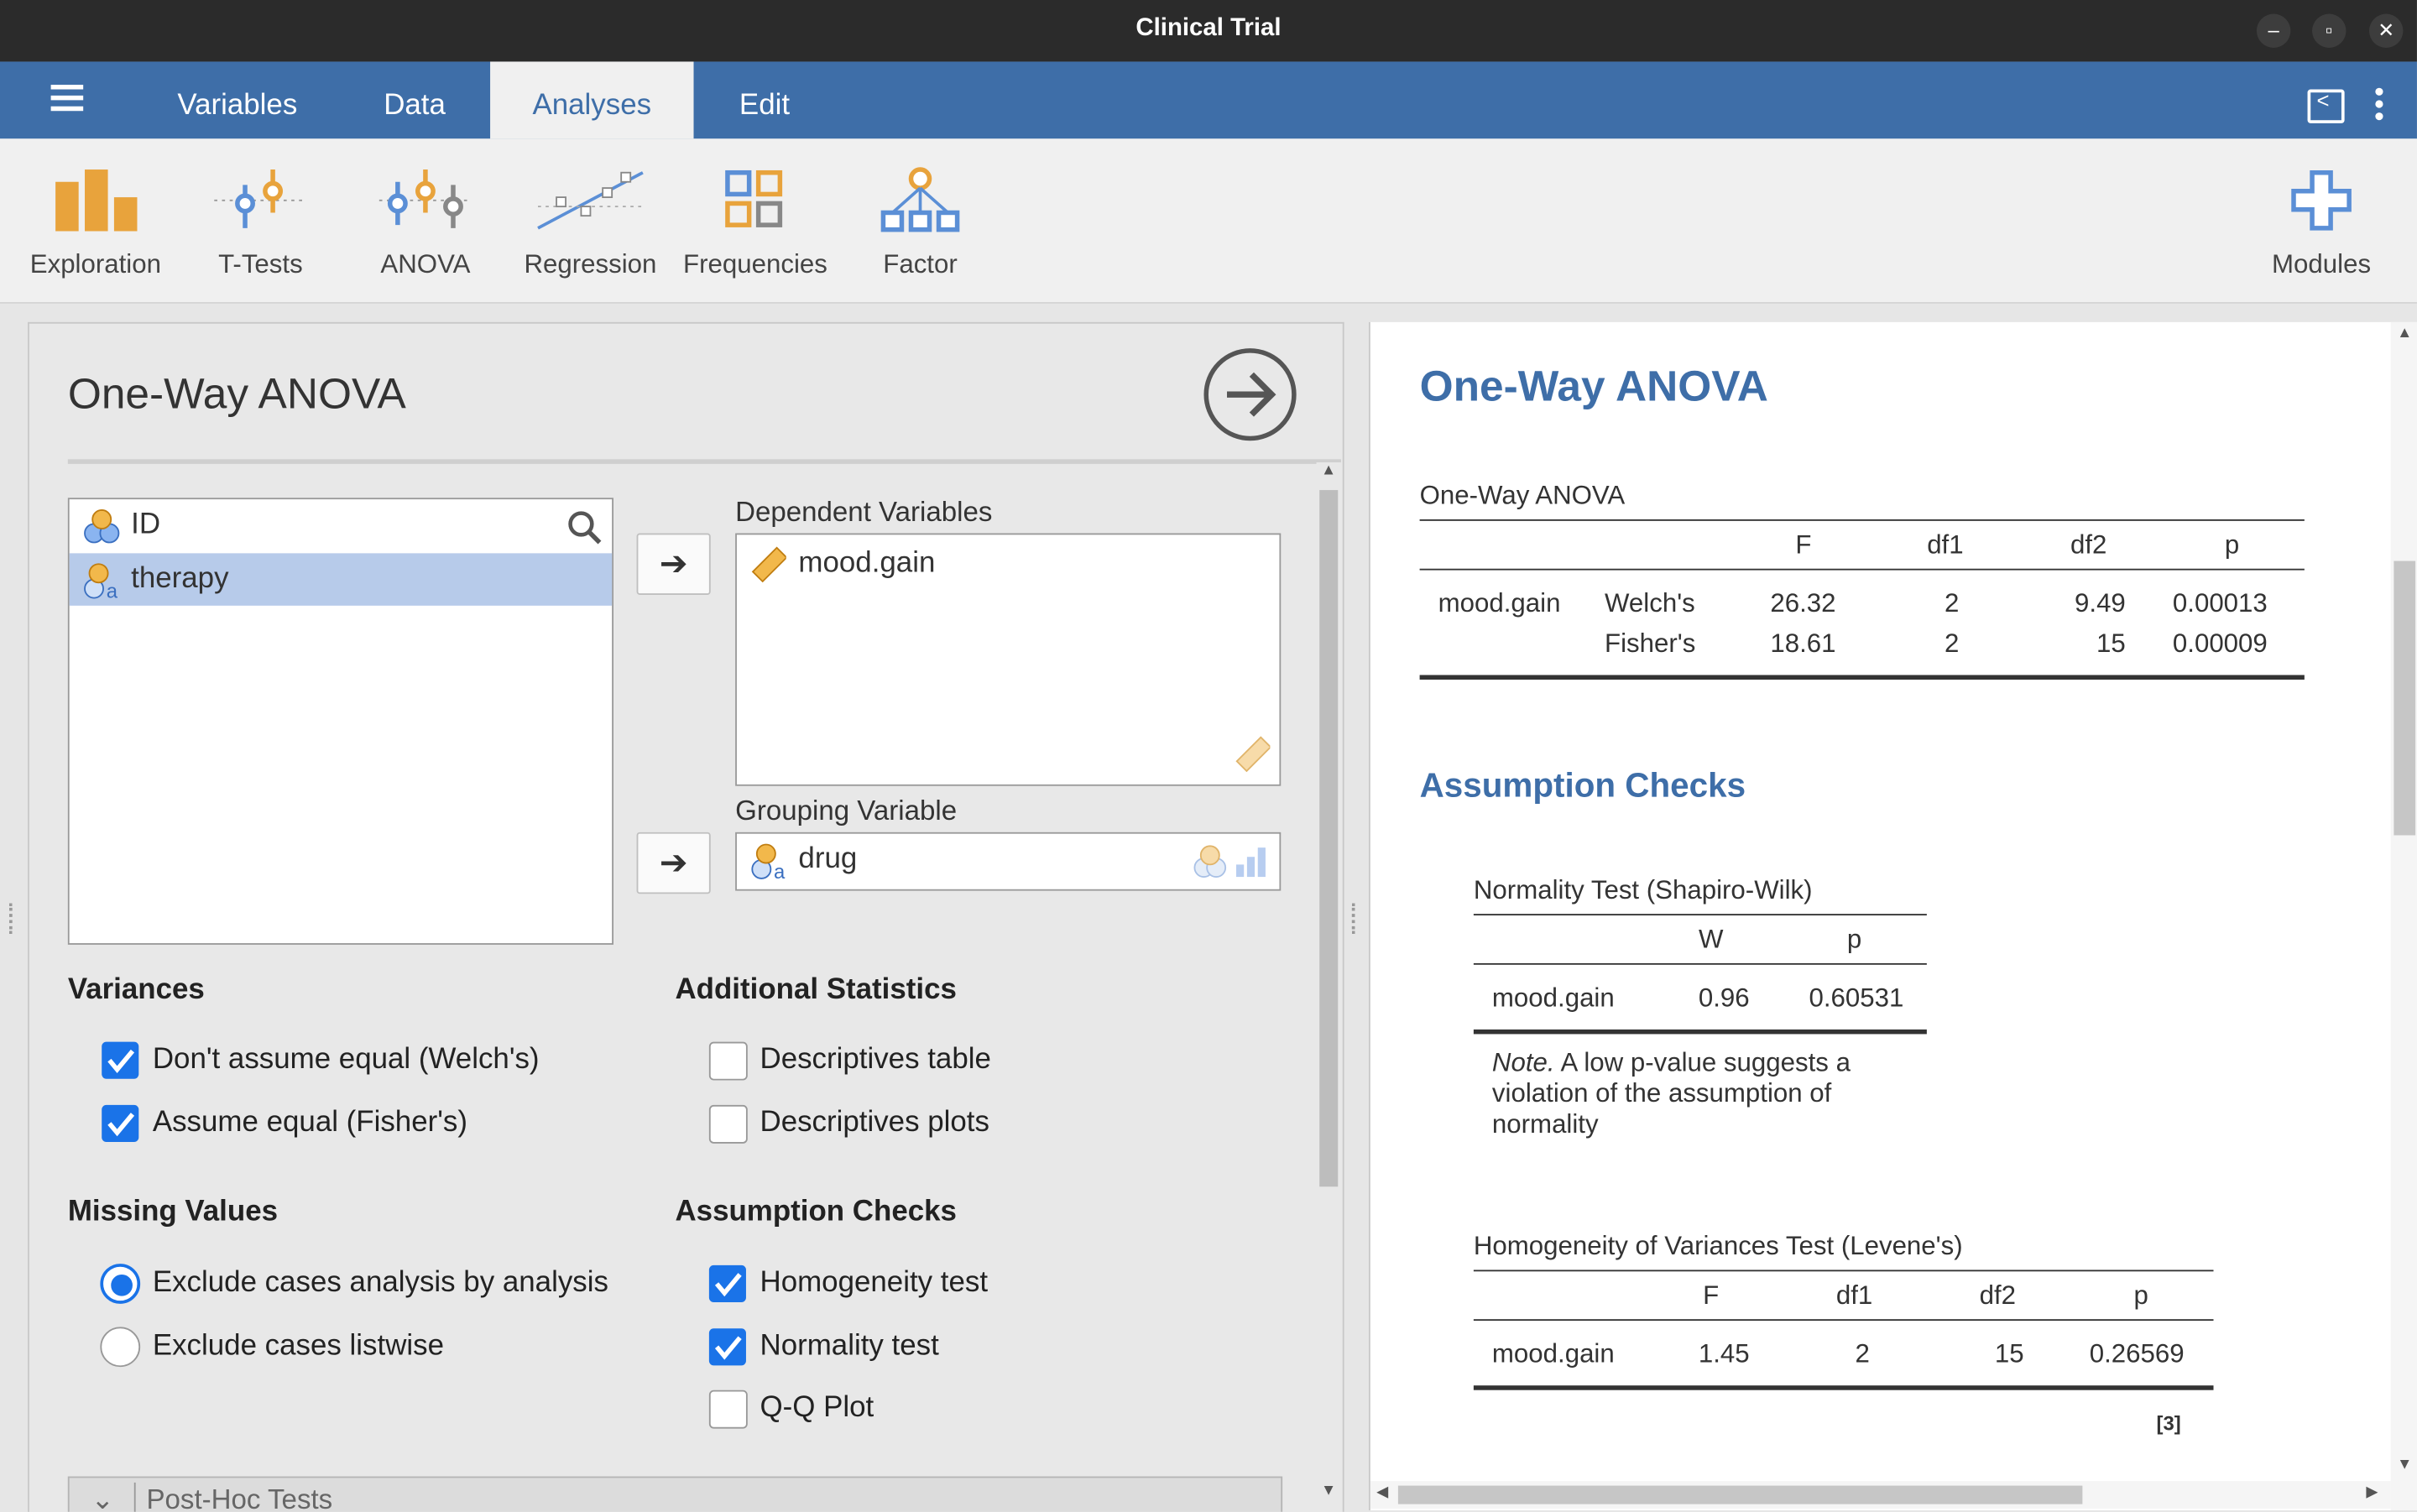  Describe the element at coordinates (173, 1212) in the screenshot. I see `missing-values-heading: Missing Values` at that location.